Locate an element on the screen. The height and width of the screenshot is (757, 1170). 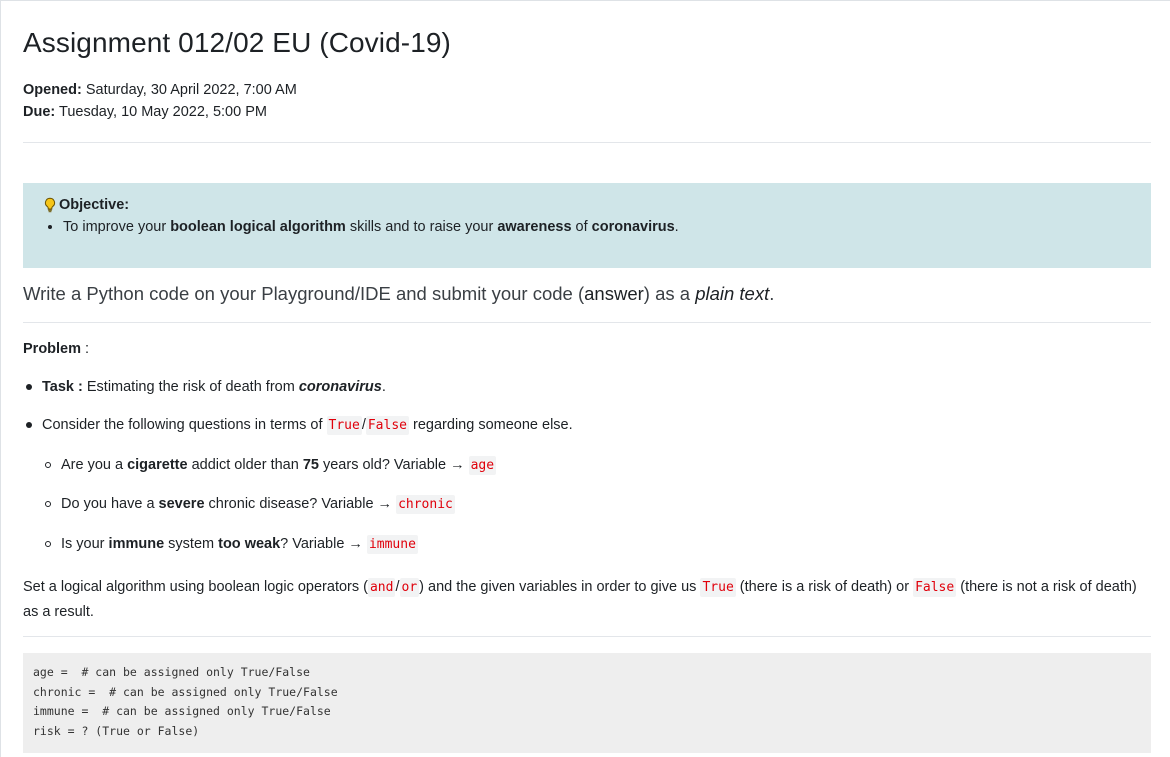
question-text: Are you a is located at coordinates (94, 465).